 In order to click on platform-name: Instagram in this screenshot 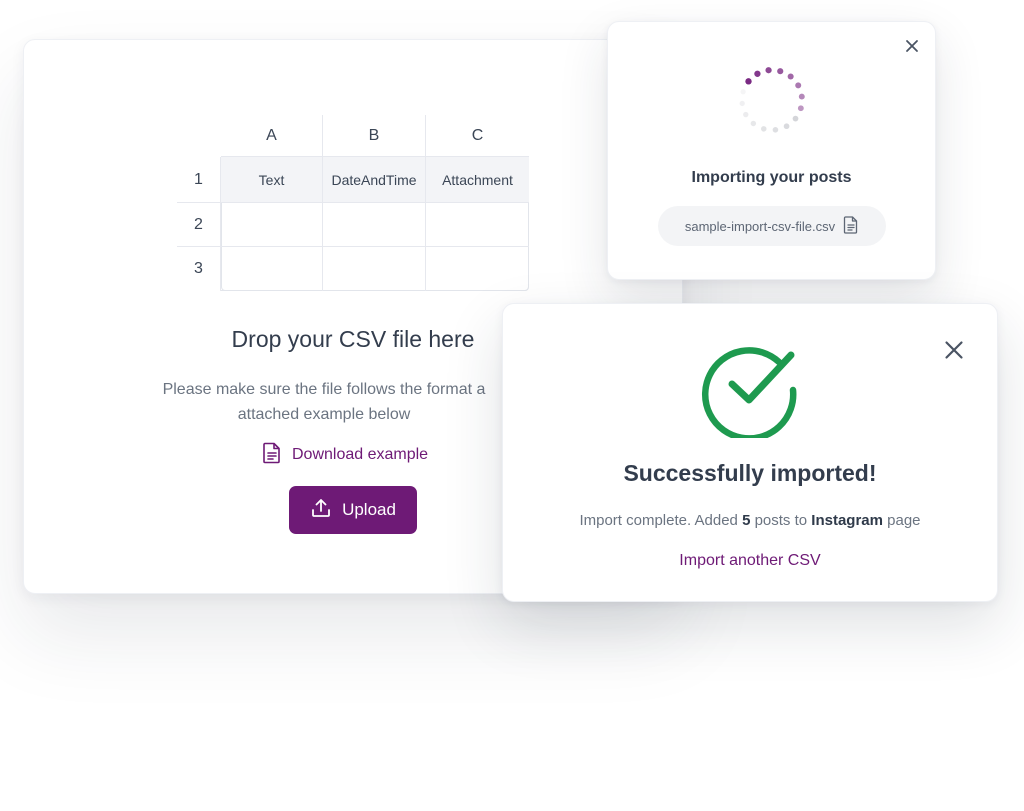, I will do `click(847, 520)`.